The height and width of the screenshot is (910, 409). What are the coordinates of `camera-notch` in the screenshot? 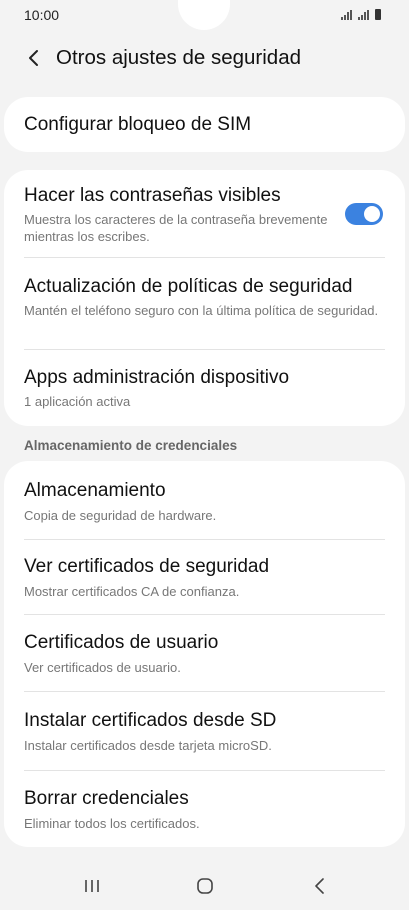 It's located at (204, 15).